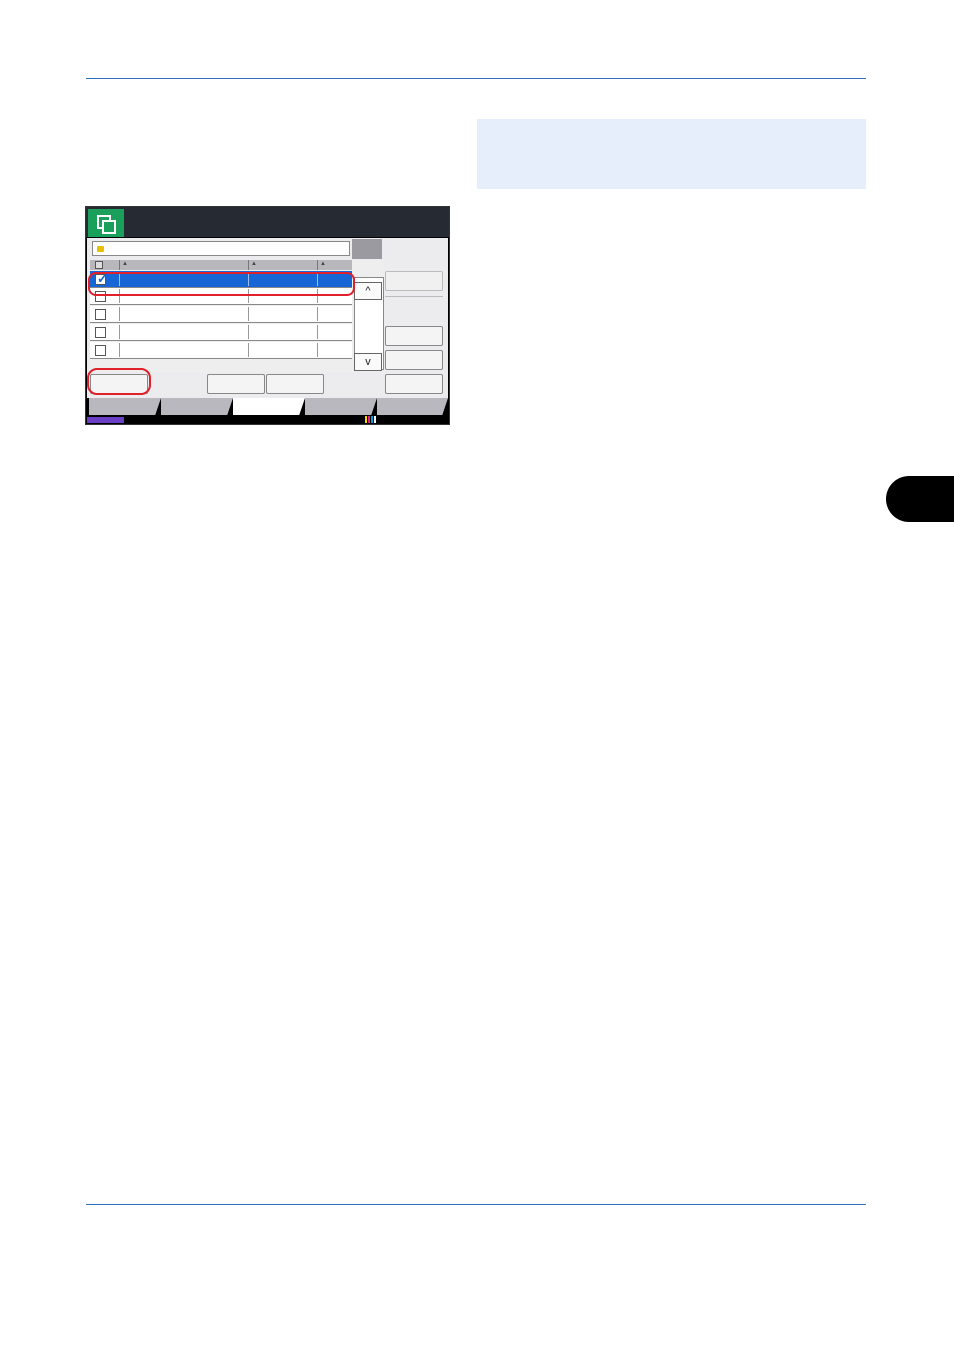 The width and height of the screenshot is (954, 1350). I want to click on folder-icon, so click(100, 249).